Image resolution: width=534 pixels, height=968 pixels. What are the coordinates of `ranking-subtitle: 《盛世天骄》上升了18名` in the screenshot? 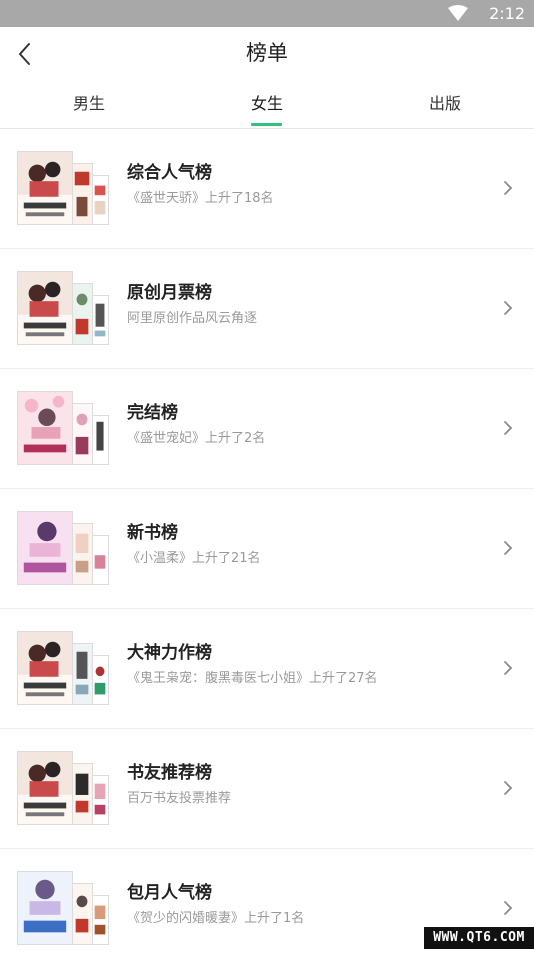 It's located at (200, 198).